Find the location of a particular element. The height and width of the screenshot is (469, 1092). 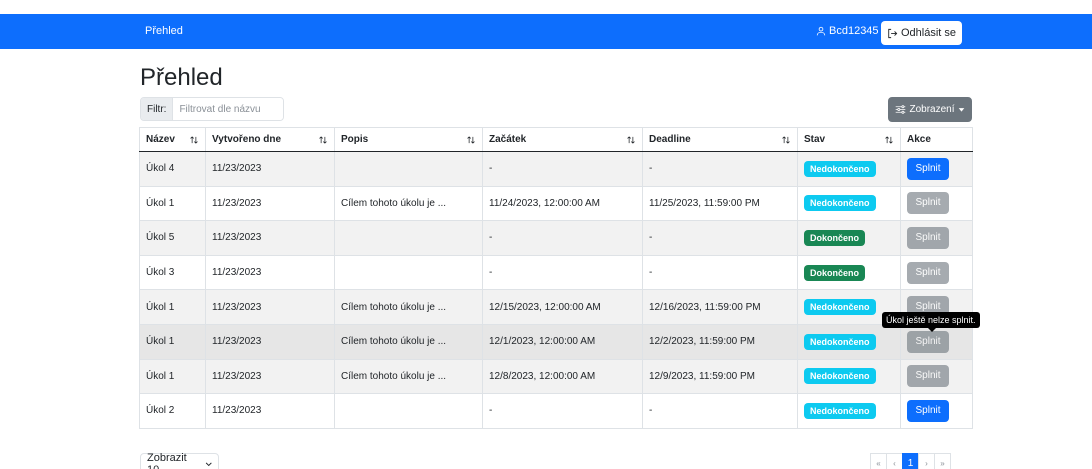

page-prev: ‹ is located at coordinates (894, 461).